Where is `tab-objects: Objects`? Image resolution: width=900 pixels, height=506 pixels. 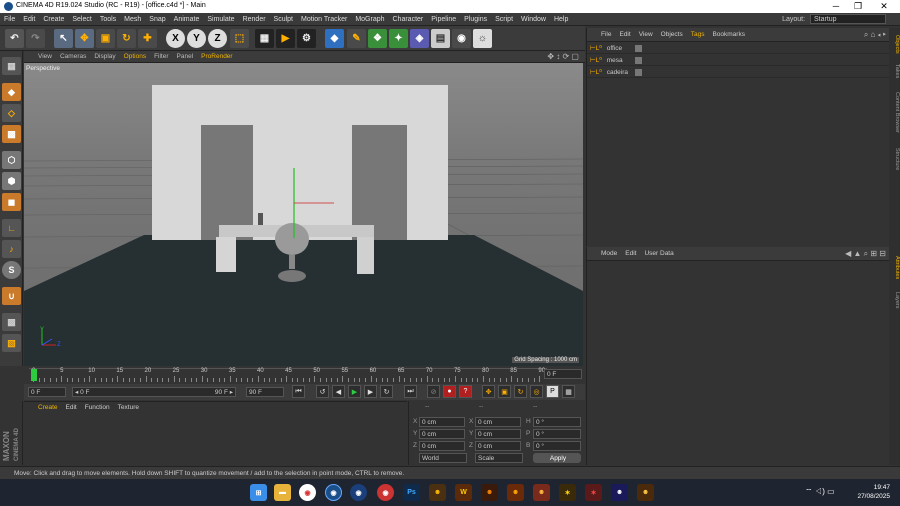
tab-objects: Objects is located at coordinates (894, 44).